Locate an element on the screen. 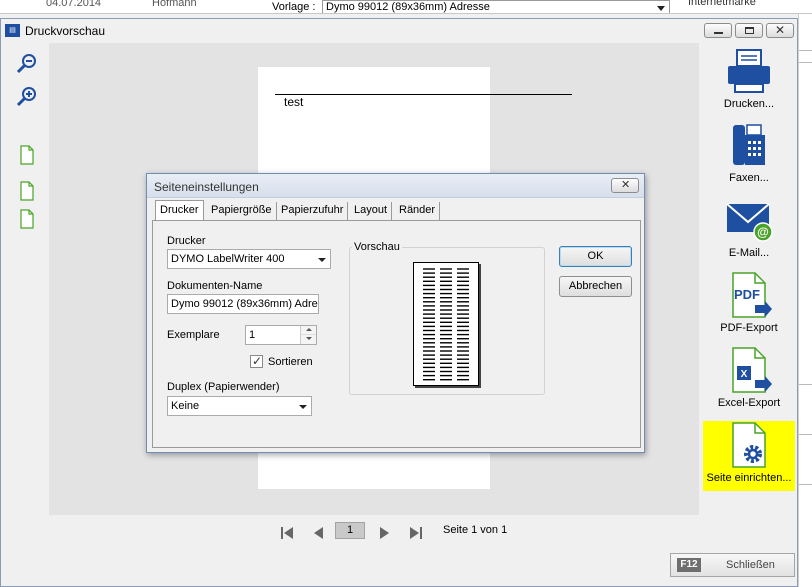 The height and width of the screenshot is (587, 812). excel-file-icon: X is located at coordinates (752, 370).